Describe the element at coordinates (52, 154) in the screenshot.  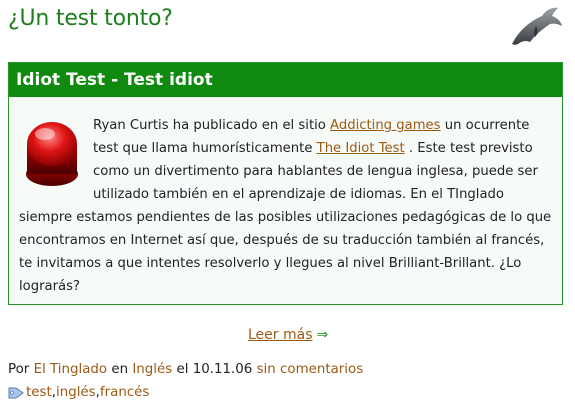
I see `red-button-icon` at that location.